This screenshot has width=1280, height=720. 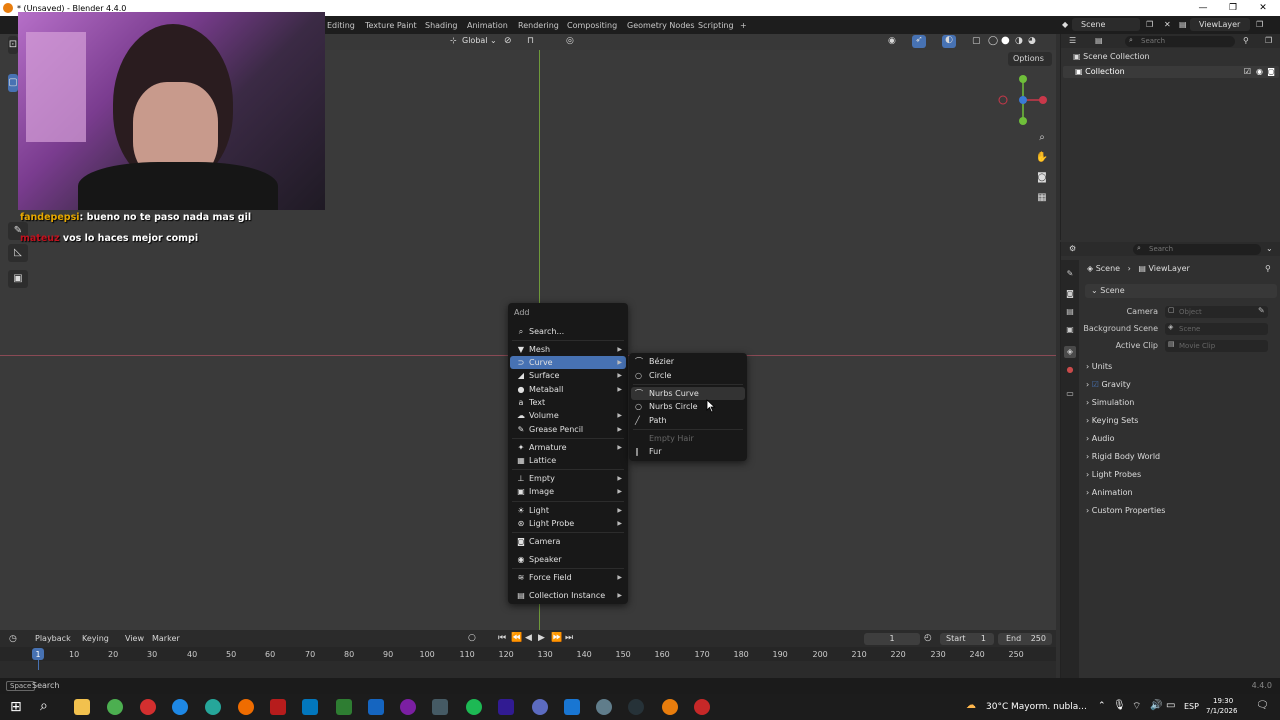 I want to click on pivot-icon: ⊘, so click(x=508, y=41).